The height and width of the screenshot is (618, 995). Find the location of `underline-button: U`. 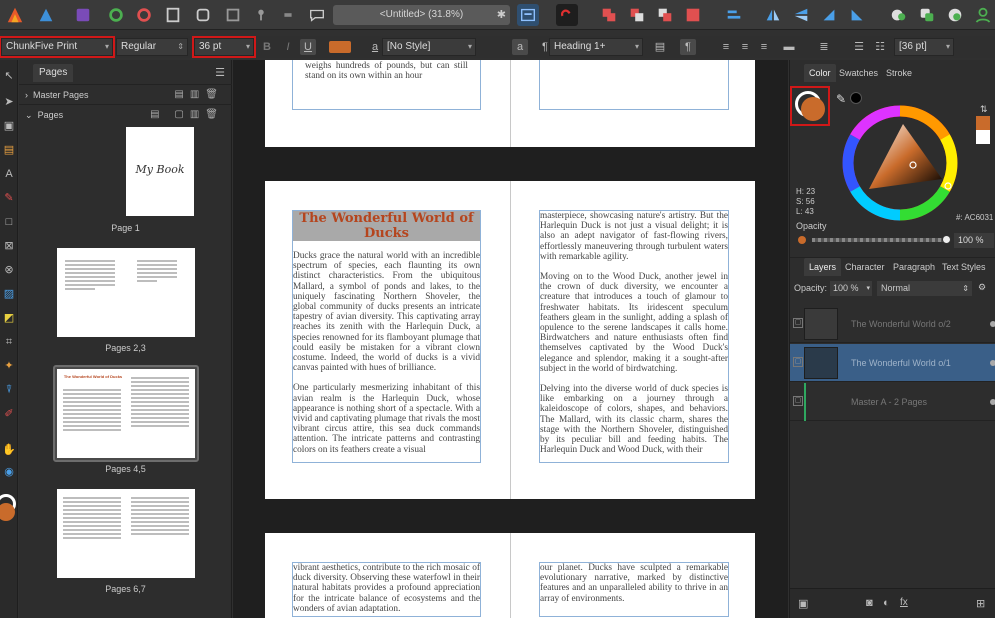

underline-button: U is located at coordinates (308, 47).